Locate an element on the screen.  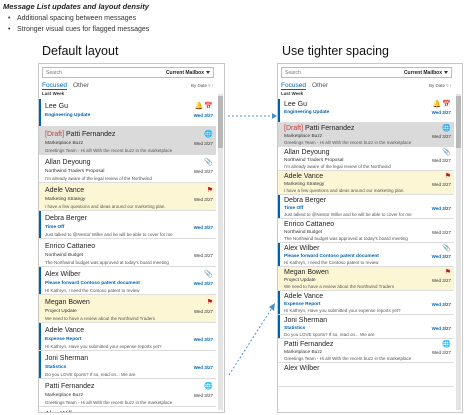
message-subject: Marketplace Buzz is located at coordinates (64, 143).